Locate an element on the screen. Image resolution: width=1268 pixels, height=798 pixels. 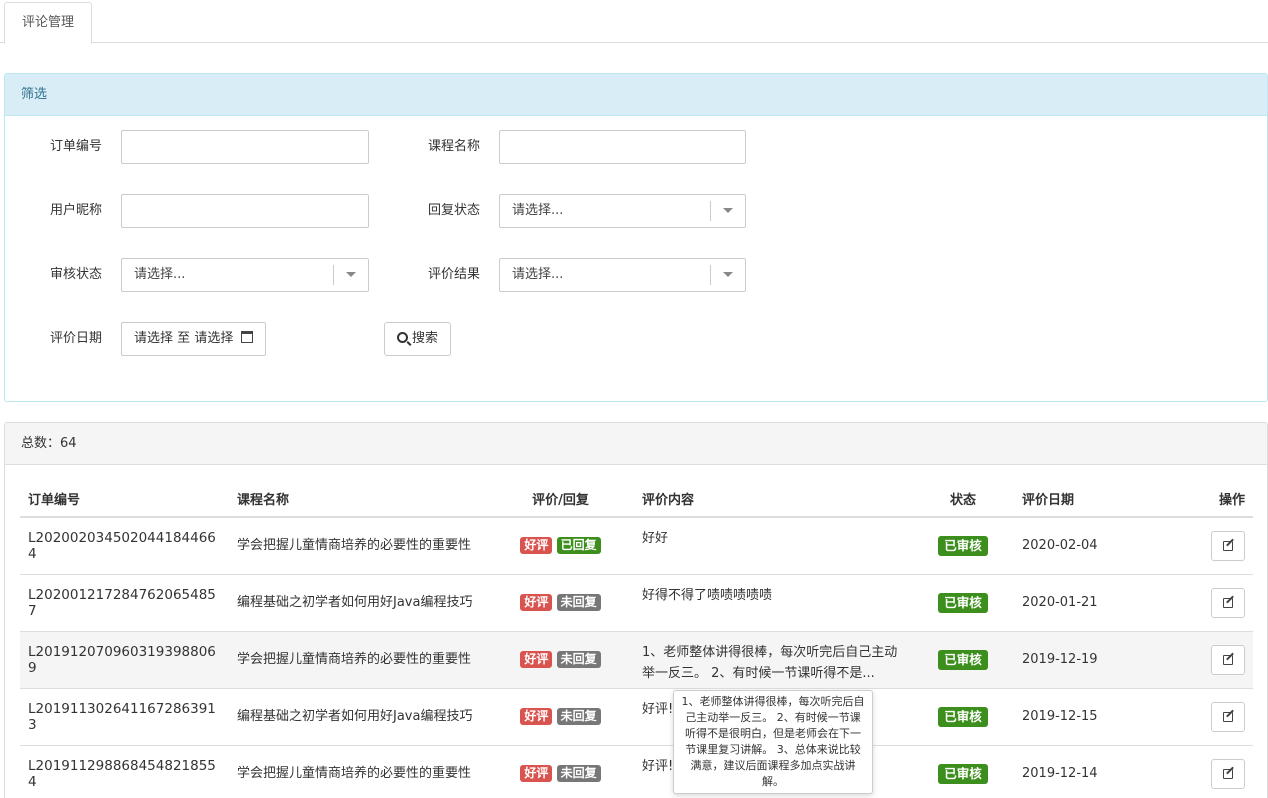
order-no-cell: L201912070960319398806​9 is located at coordinates (124, 659).